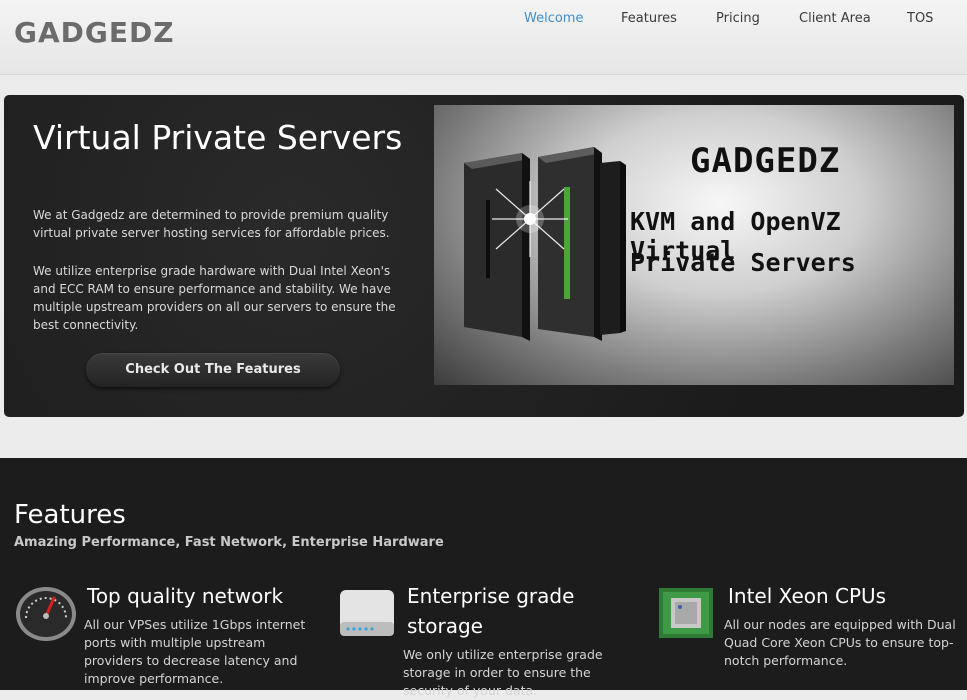 Image resolution: width=967 pixels, height=700 pixels. I want to click on feature-storage-title: Enterprise grade storage, so click(491, 611).